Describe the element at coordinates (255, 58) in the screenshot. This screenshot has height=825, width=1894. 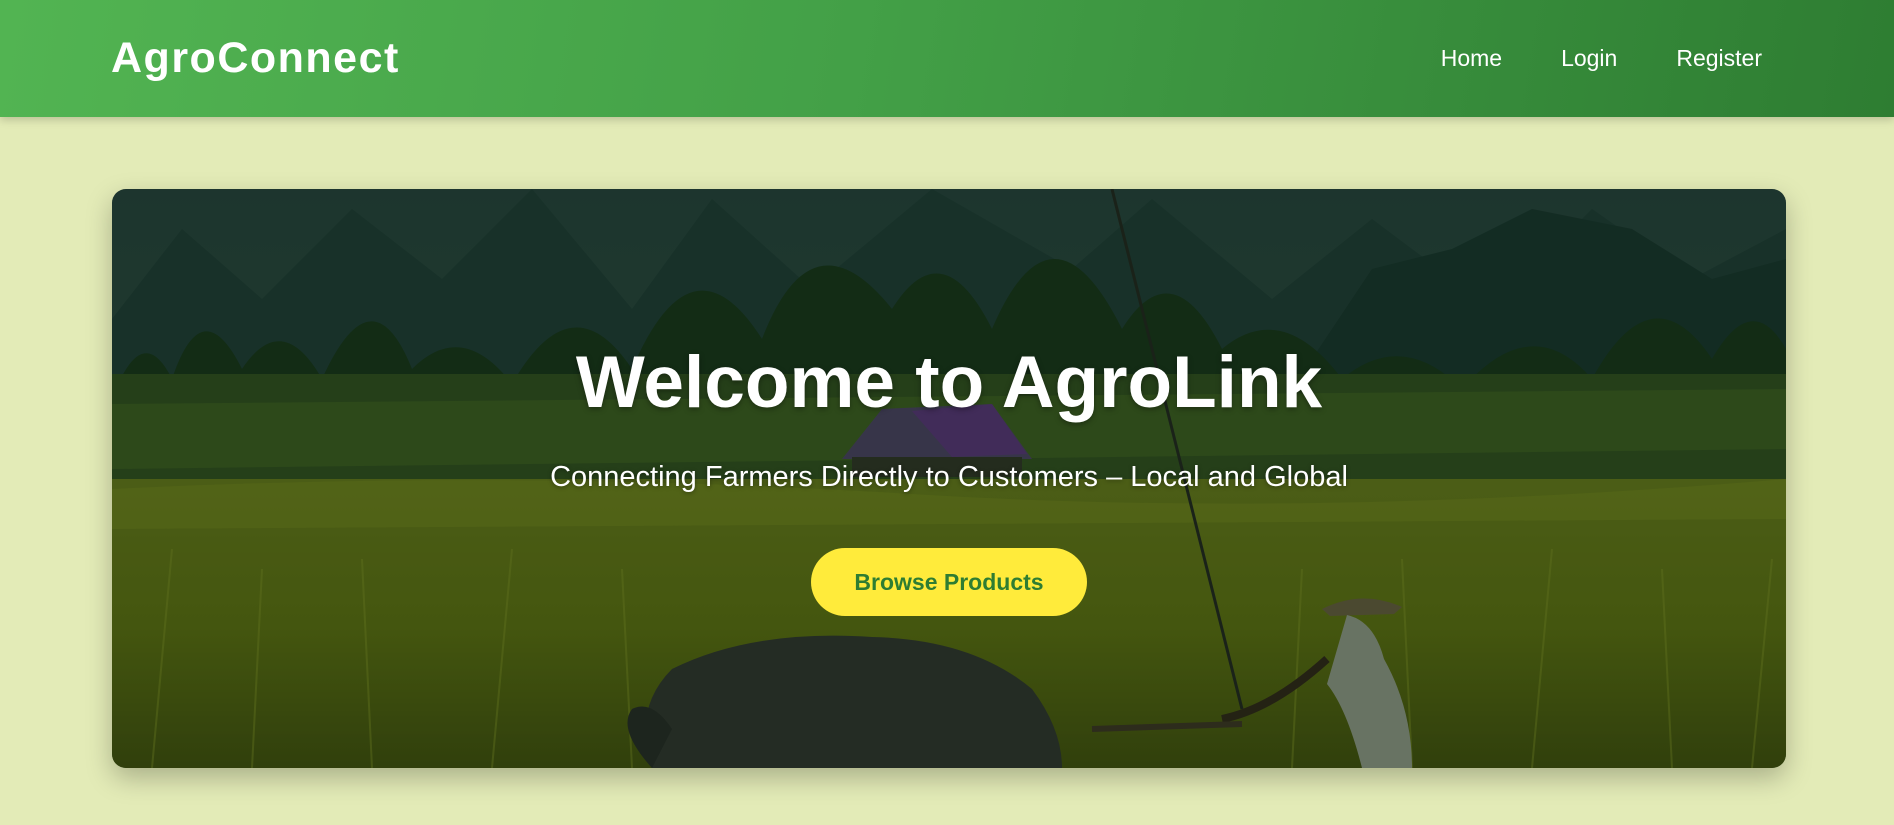
I see `brand-logo: AgroConnect` at that location.